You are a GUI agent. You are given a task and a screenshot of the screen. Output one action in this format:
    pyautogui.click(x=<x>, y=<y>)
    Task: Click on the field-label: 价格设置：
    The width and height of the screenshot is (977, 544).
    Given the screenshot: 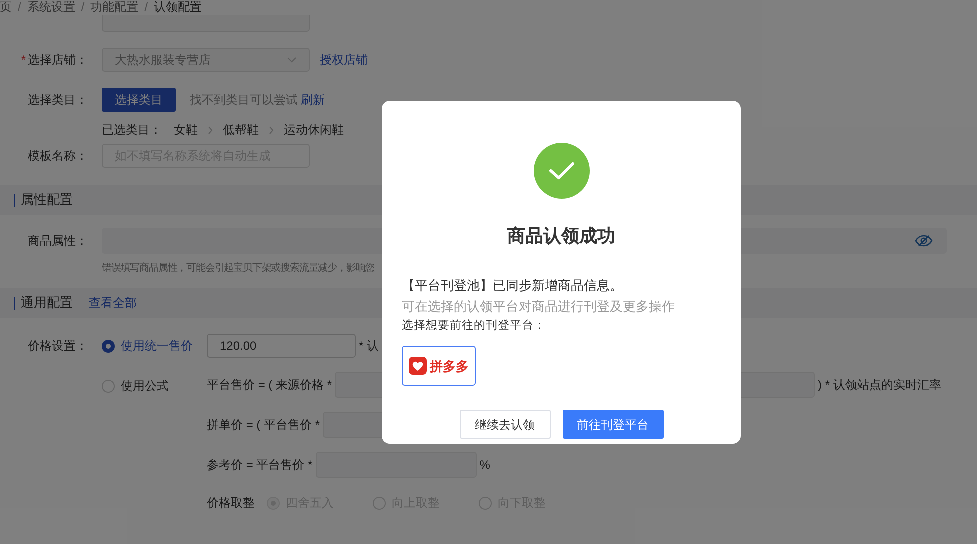 What is the action you would take?
    pyautogui.click(x=58, y=346)
    